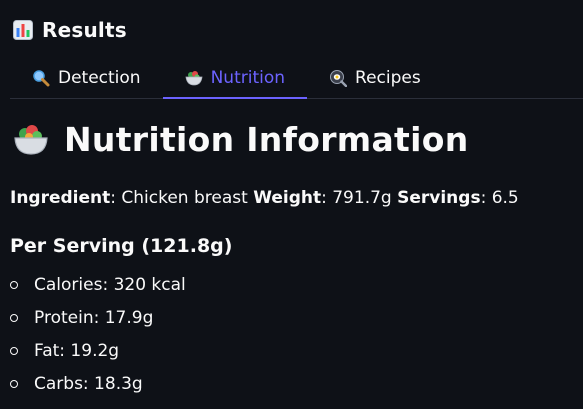  Describe the element at coordinates (499, 198) in the screenshot. I see `servings-value: : 6.5` at that location.